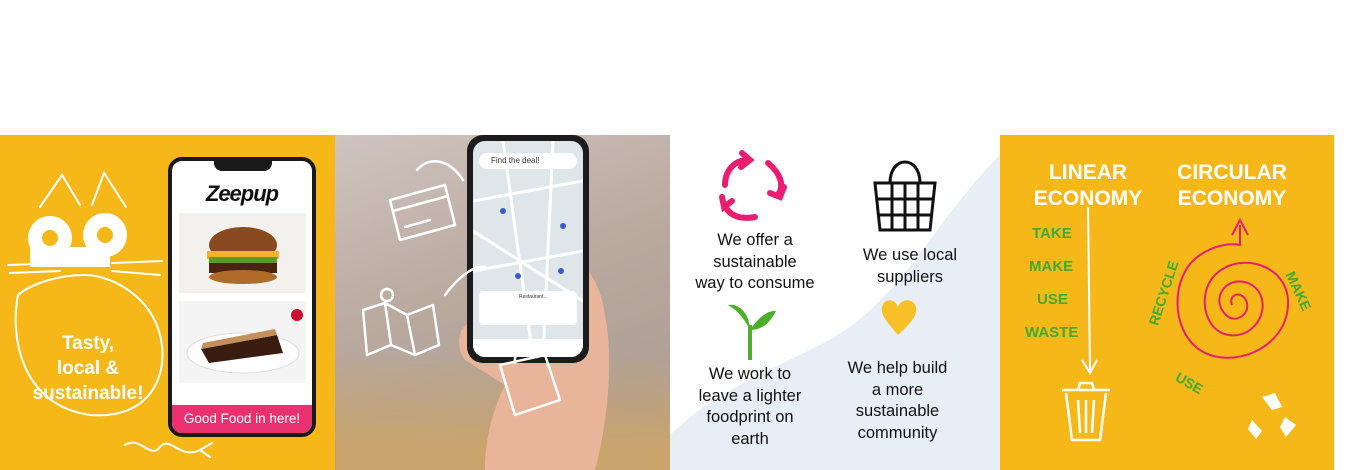 The image size is (1366, 470). I want to click on burger-icon, so click(243, 255).